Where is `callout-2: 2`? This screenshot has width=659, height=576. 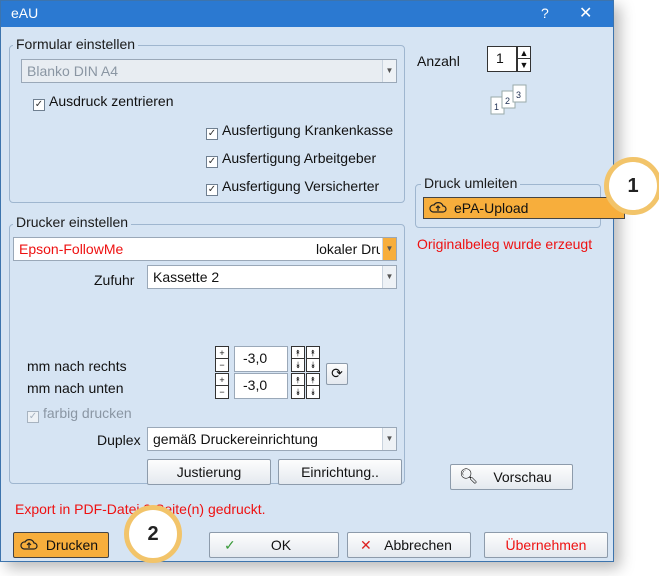
callout-2: 2 is located at coordinates (153, 534).